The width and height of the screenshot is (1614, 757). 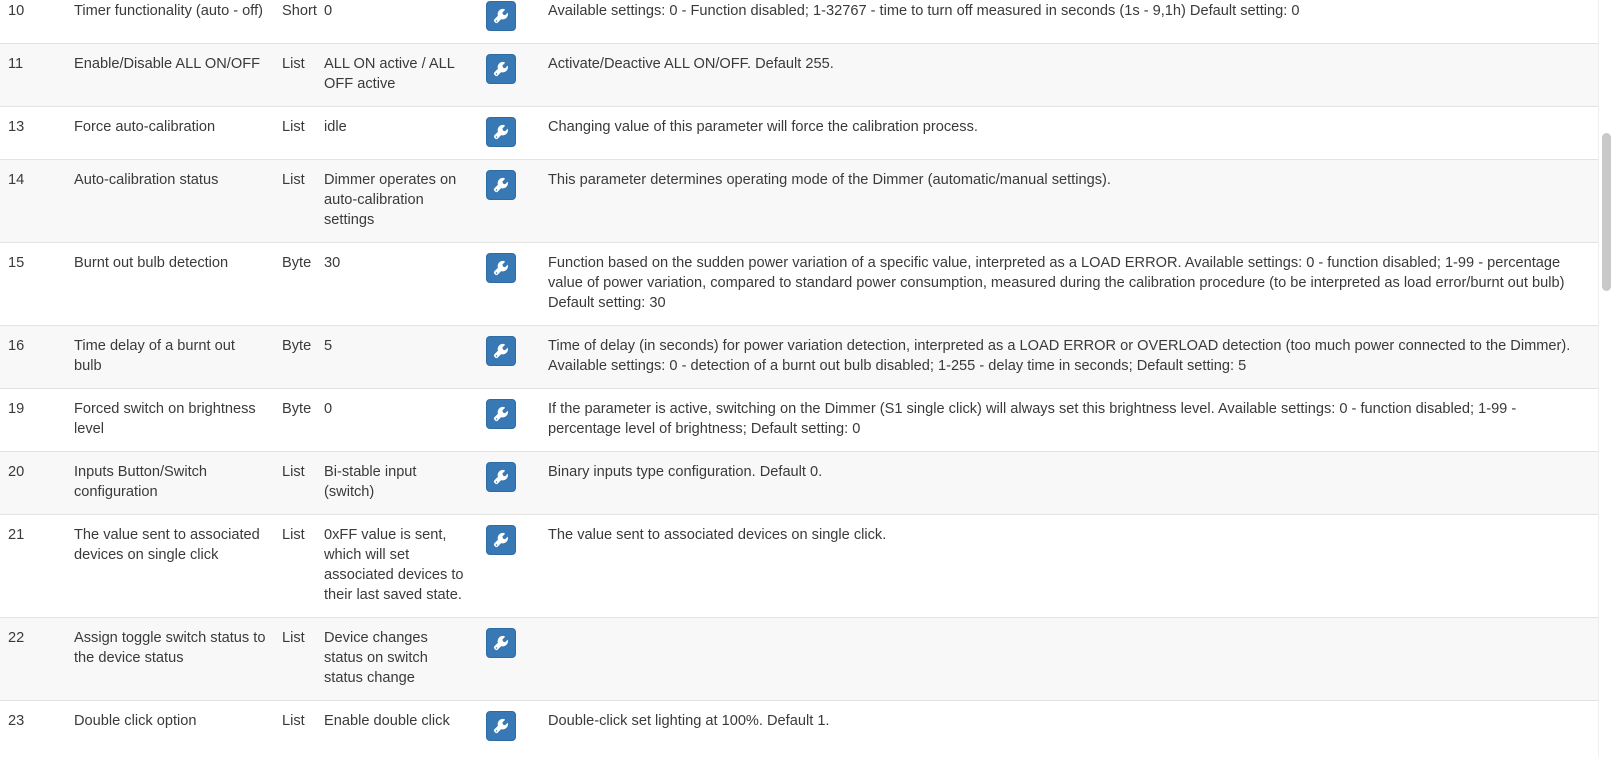 I want to click on parameter-id: 23, so click(x=33, y=726).